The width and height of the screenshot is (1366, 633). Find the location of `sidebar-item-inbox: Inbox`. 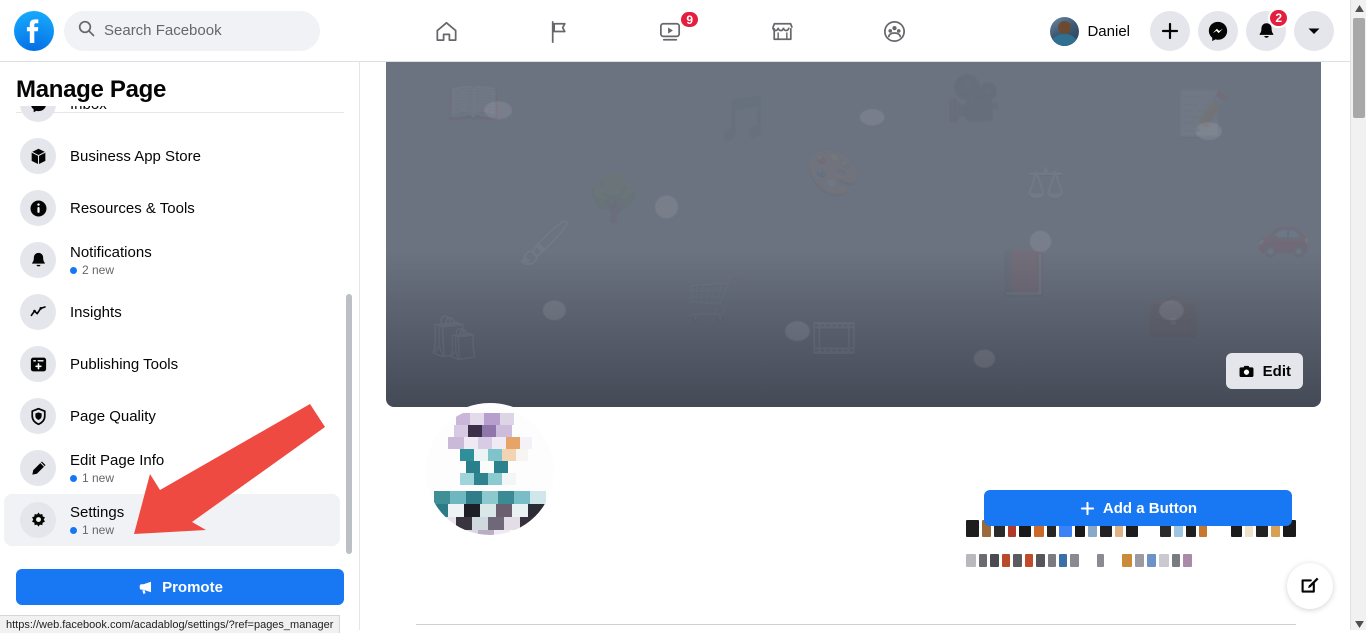

sidebar-item-inbox: Inbox is located at coordinates (172, 118).